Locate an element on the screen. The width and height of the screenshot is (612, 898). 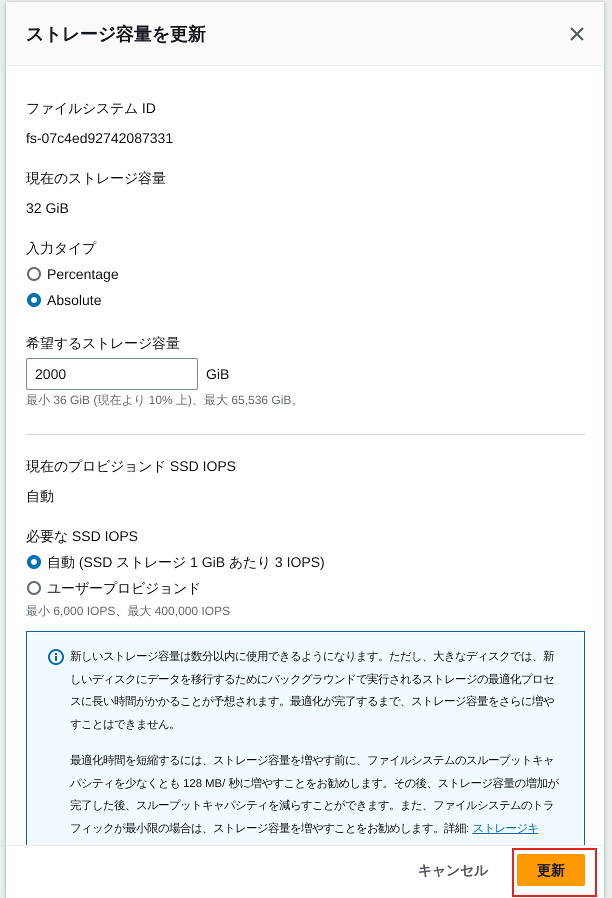
field-label: 現在のストレージ容量 is located at coordinates (96, 178).